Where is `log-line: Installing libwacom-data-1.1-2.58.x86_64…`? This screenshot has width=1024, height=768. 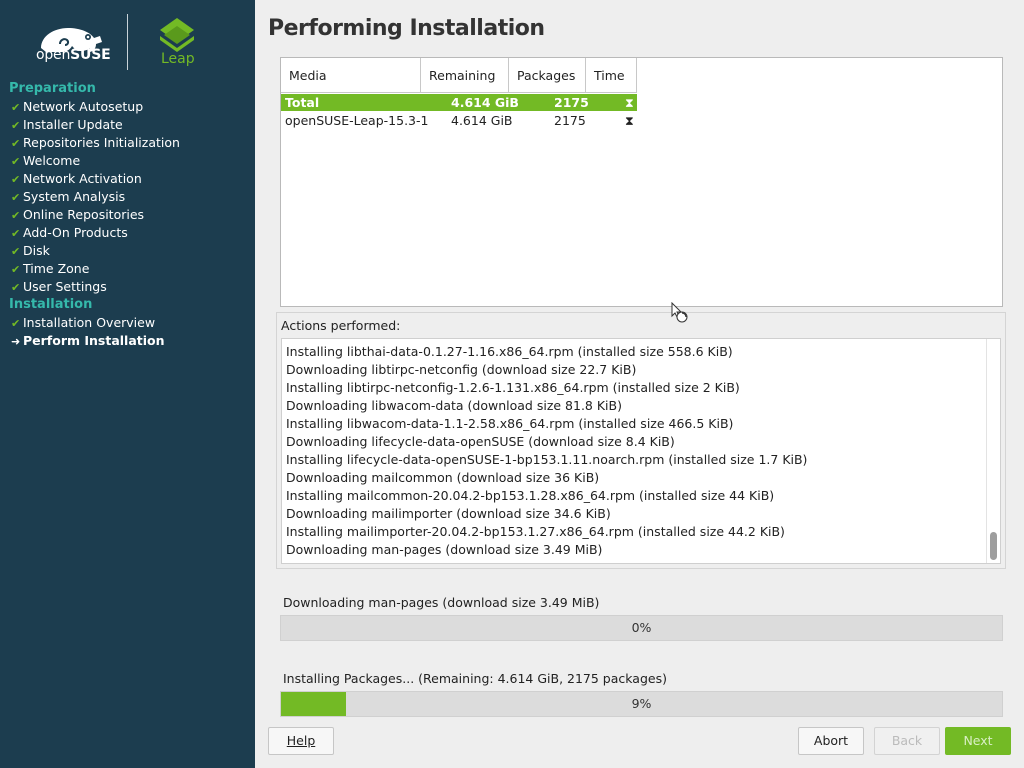 log-line: Installing libwacom-data-1.1-2.58.x86_64… is located at coordinates (510, 423).